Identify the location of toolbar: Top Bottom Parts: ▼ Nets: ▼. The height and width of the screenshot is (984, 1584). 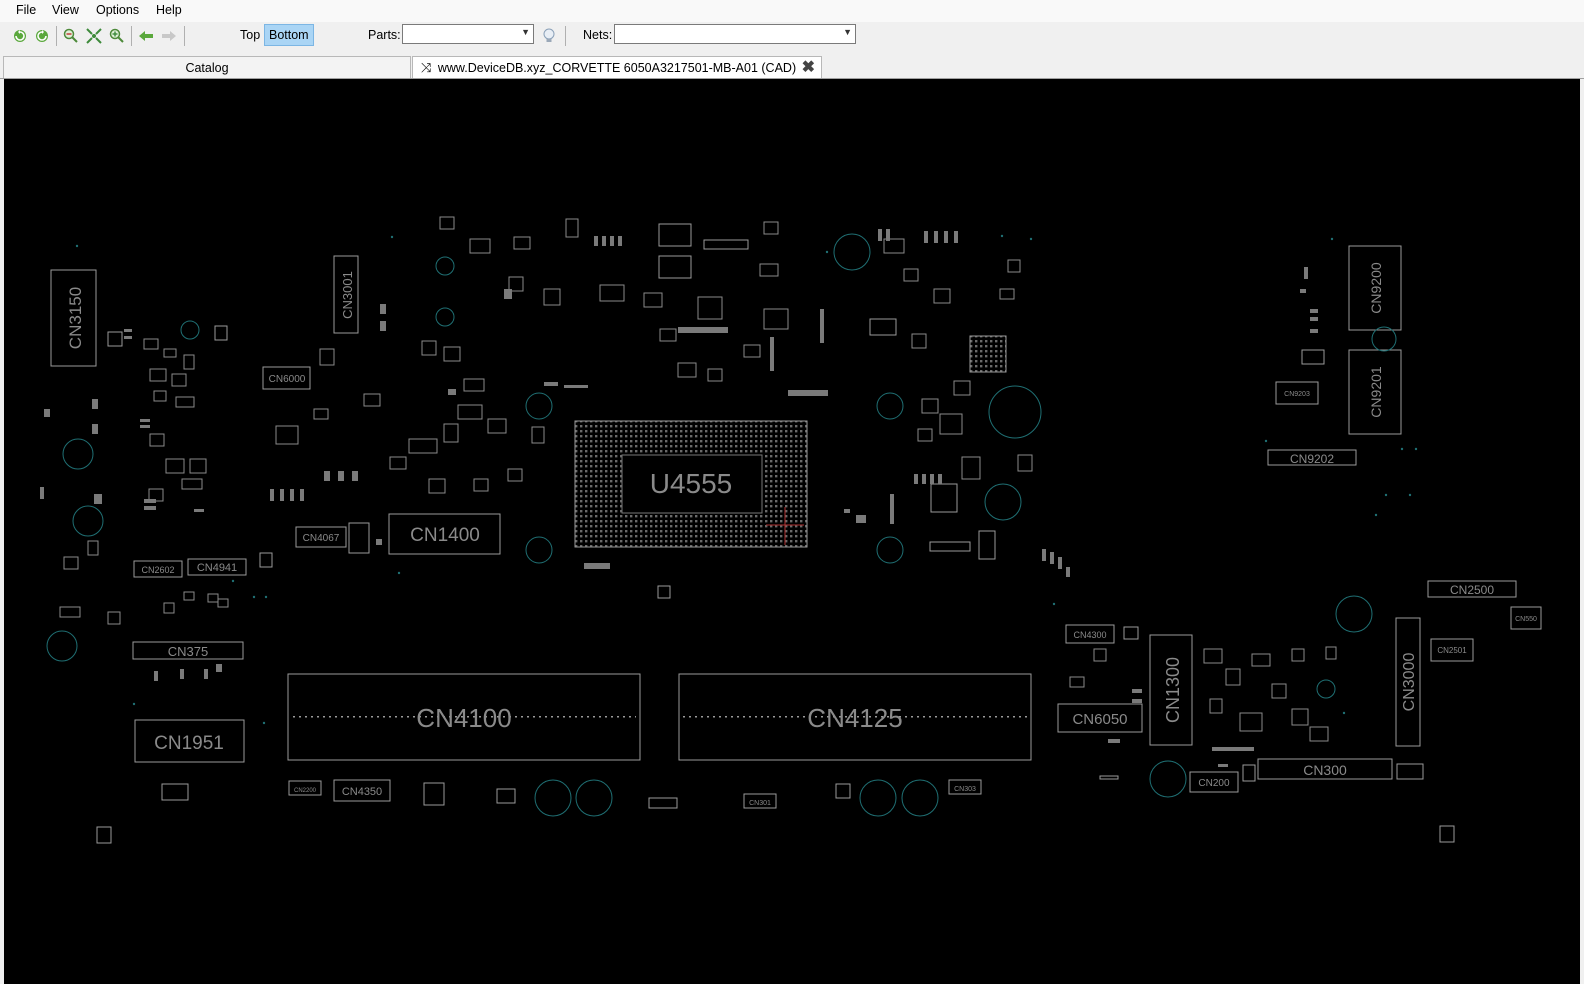
(792, 37).